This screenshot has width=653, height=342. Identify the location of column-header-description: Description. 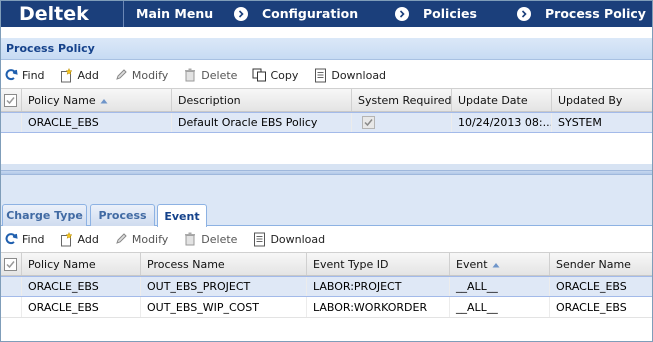
(262, 100).